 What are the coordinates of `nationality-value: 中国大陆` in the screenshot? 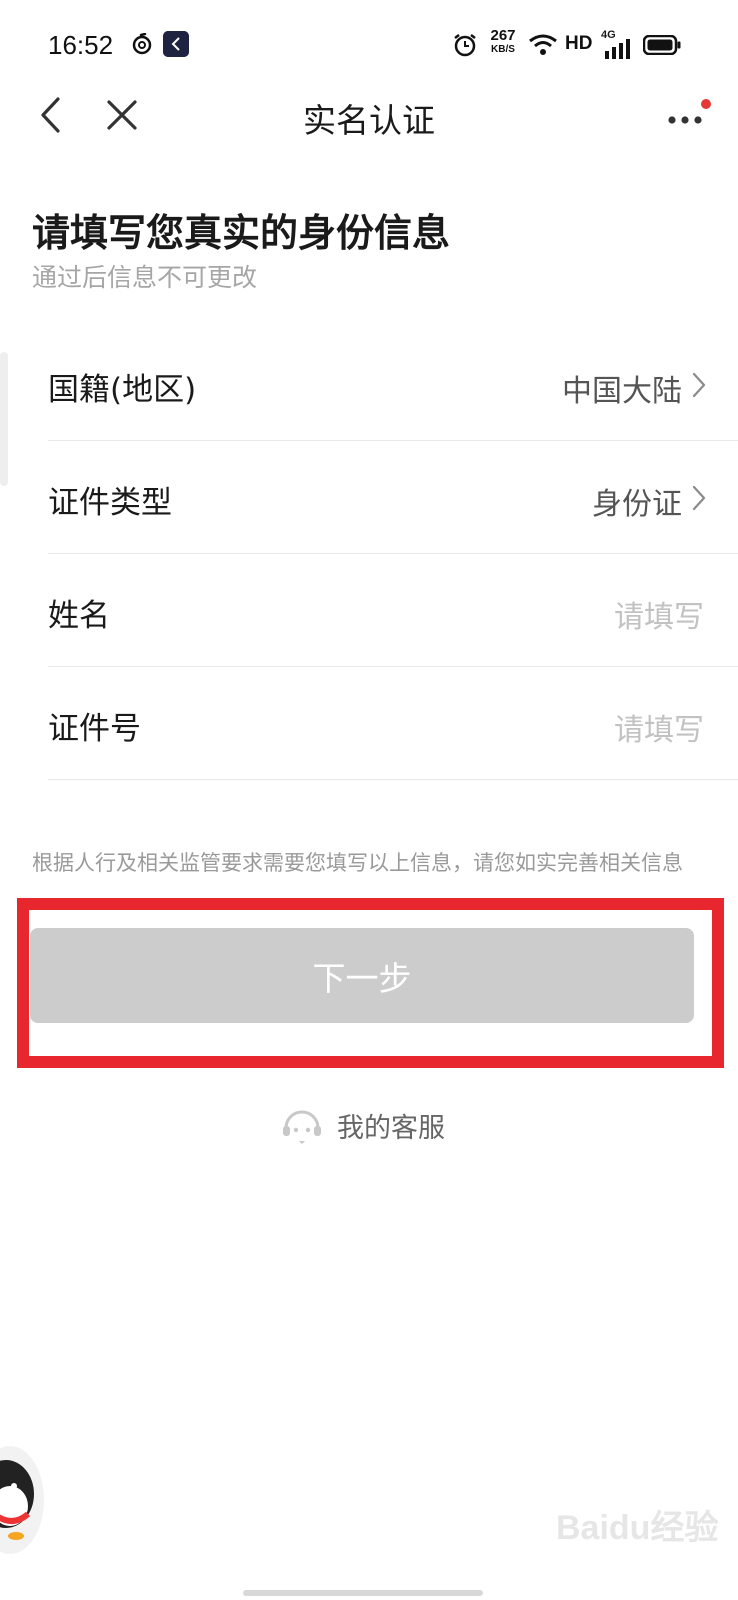 It's located at (622, 388).